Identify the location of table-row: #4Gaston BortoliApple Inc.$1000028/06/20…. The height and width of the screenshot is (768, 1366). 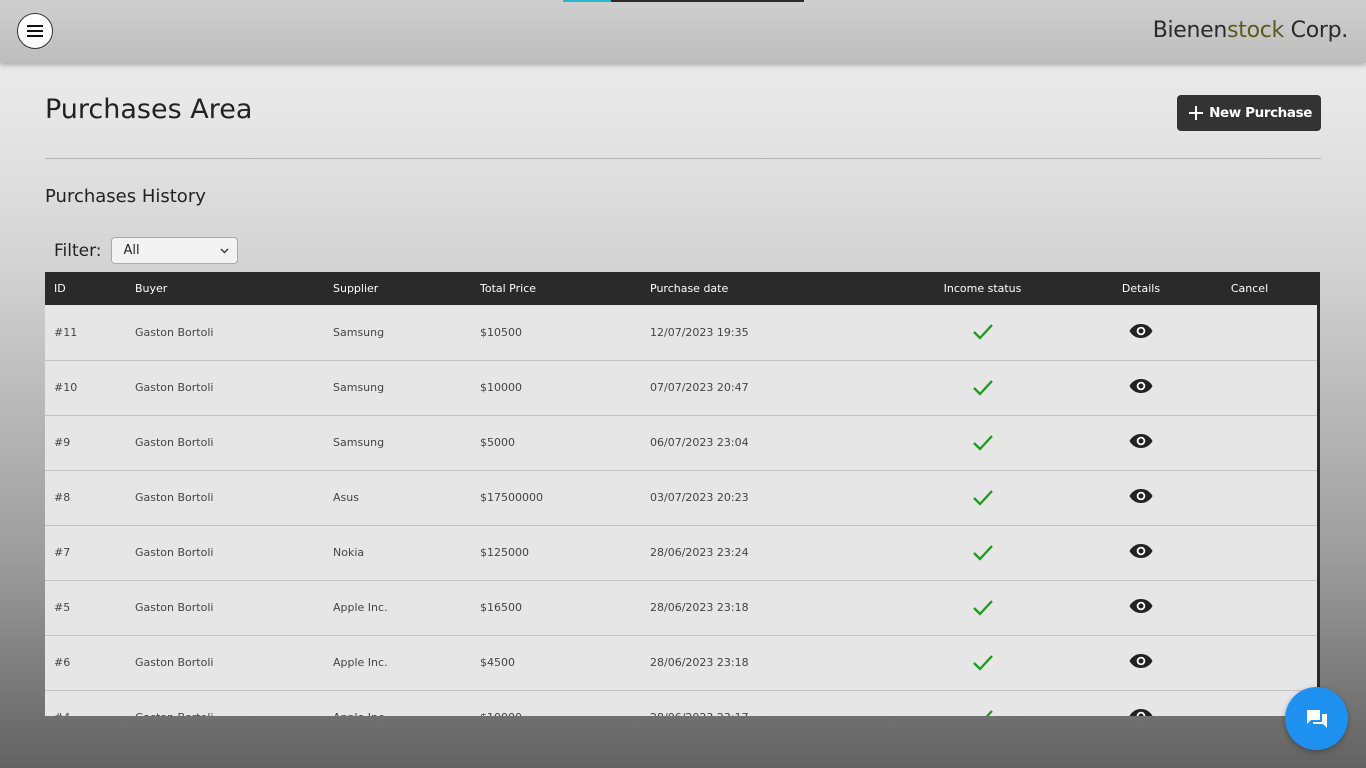
(681, 703).